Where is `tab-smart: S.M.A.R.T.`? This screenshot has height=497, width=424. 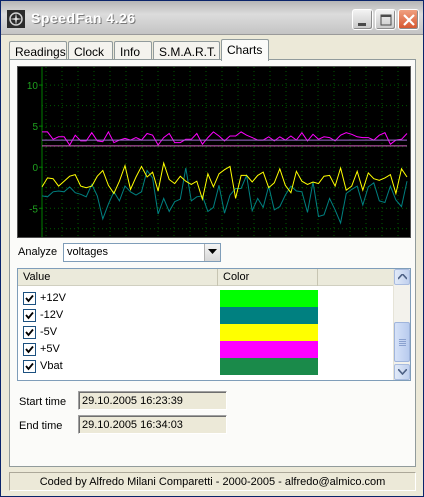
tab-smart: S.M.A.R.T. is located at coordinates (186, 50).